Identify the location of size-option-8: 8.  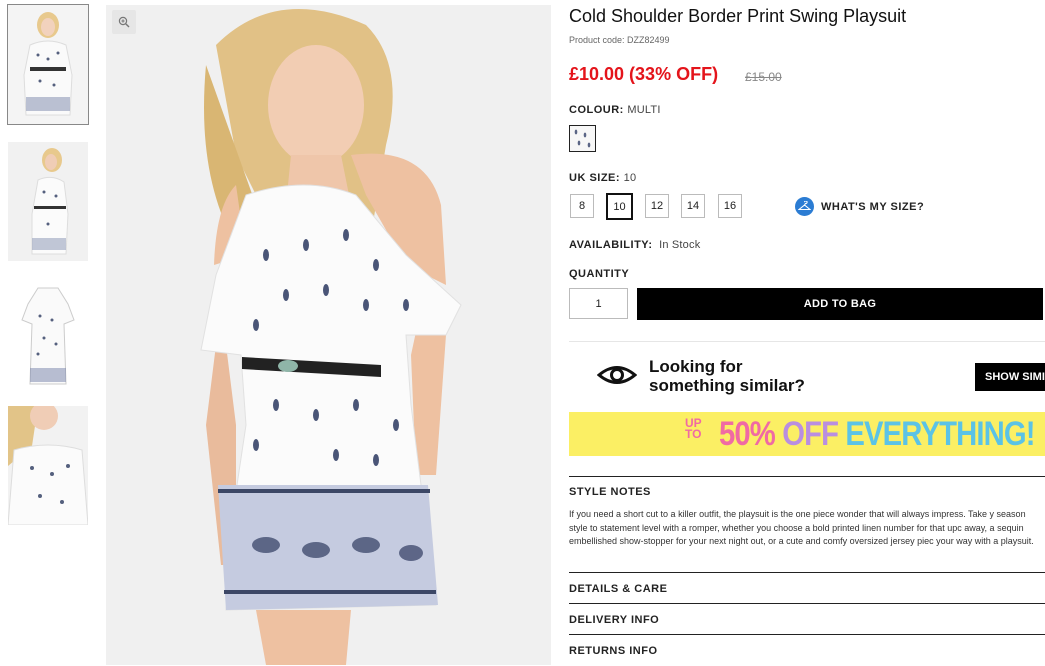
(582, 206).